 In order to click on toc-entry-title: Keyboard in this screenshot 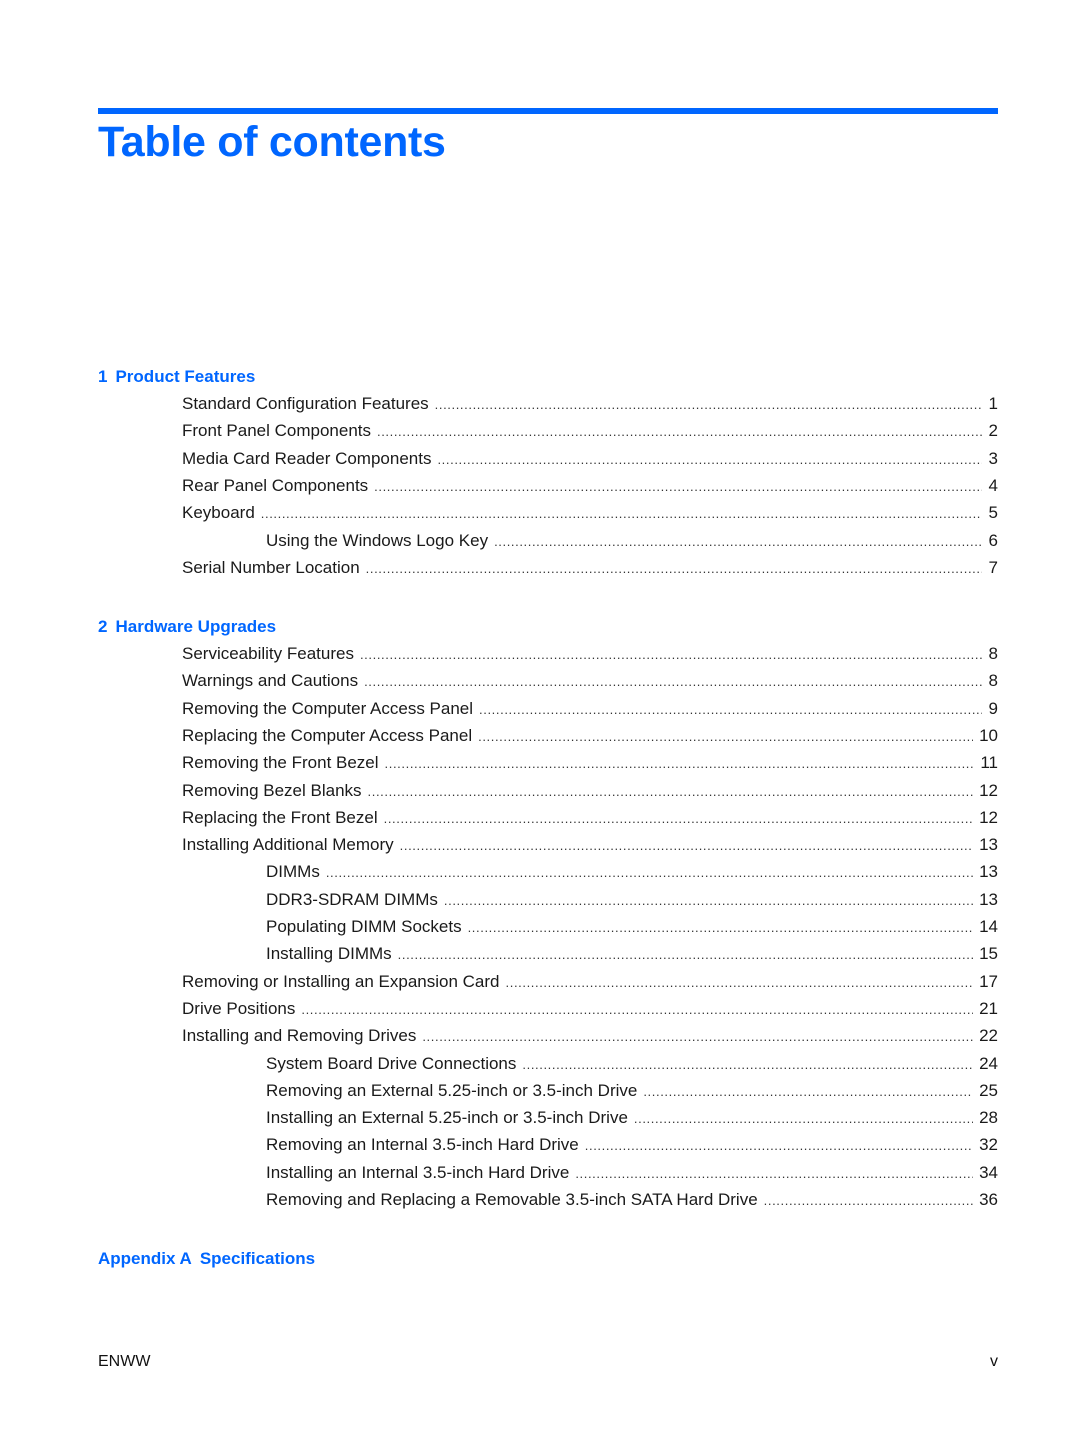, I will do `click(218, 513)`.